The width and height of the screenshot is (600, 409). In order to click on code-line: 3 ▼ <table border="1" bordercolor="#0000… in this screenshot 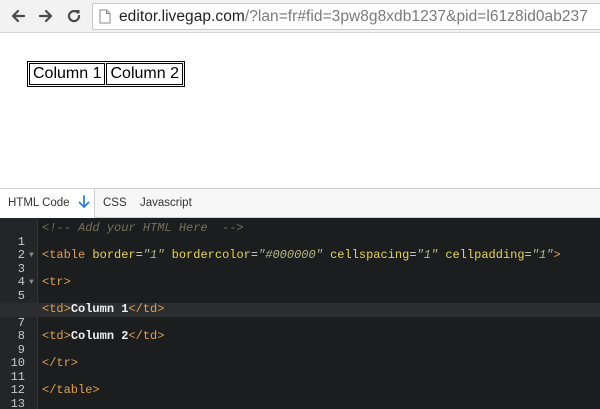, I will do `click(300, 261)`.